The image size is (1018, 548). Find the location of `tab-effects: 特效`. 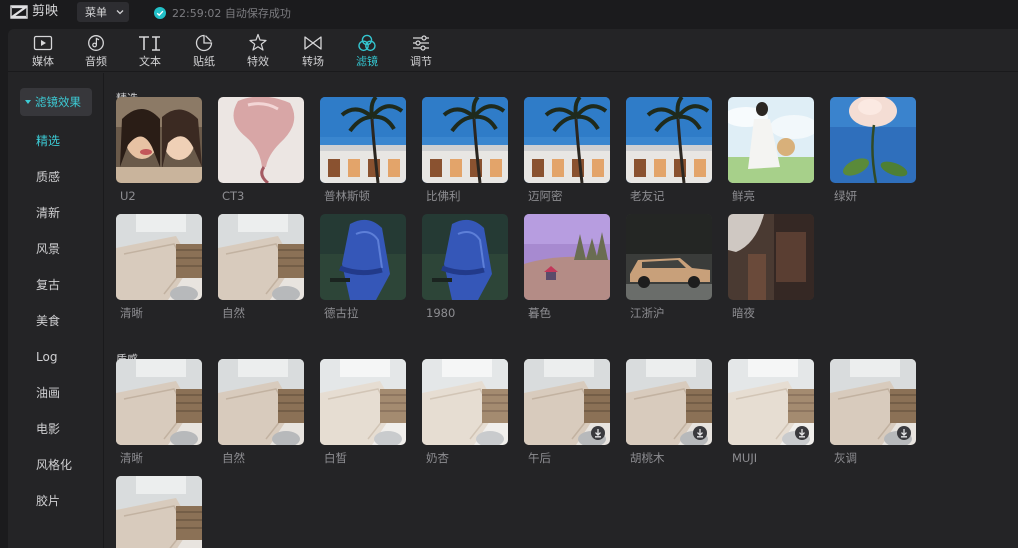

tab-effects: 特效 is located at coordinates (258, 52).